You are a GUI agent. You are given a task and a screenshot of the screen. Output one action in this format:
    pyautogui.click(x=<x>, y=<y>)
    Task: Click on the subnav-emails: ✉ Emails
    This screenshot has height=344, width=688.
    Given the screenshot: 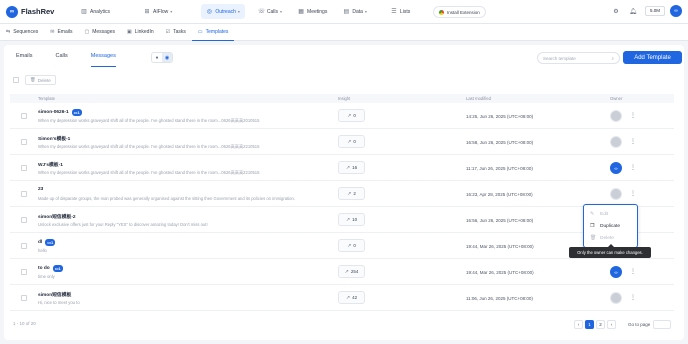 What is the action you would take?
    pyautogui.click(x=61, y=32)
    